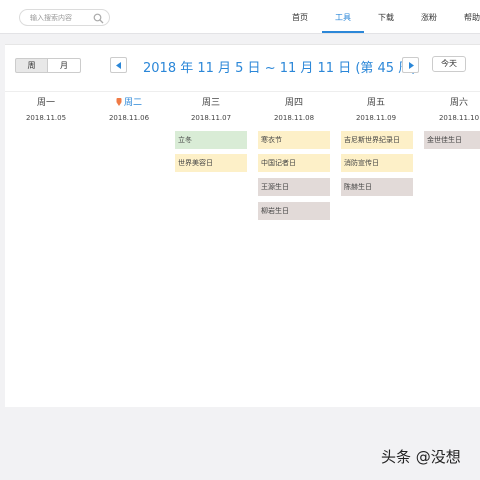 The height and width of the screenshot is (480, 480). Describe the element at coordinates (343, 17) in the screenshot. I see `nav-tools: 工具` at that location.